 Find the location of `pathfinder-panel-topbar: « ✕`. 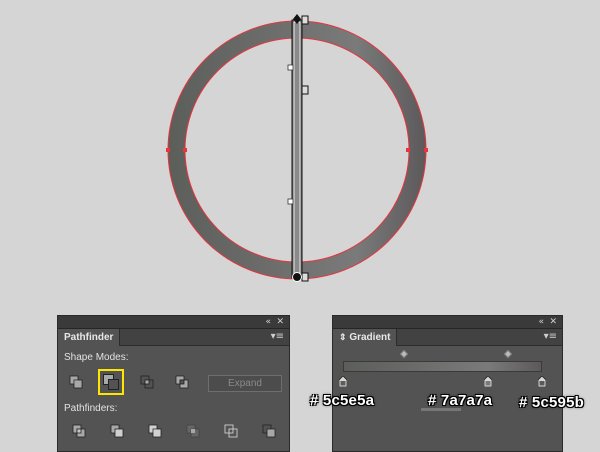

pathfinder-panel-topbar: « ✕ is located at coordinates (173, 322).